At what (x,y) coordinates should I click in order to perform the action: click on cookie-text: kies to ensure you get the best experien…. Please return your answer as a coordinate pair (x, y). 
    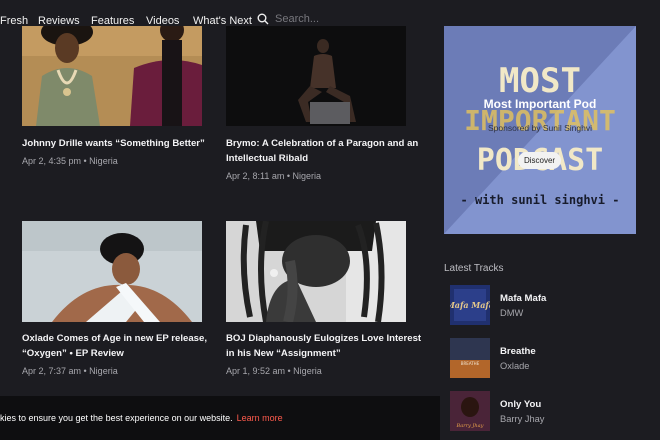
    Looking at the image, I should click on (116, 418).